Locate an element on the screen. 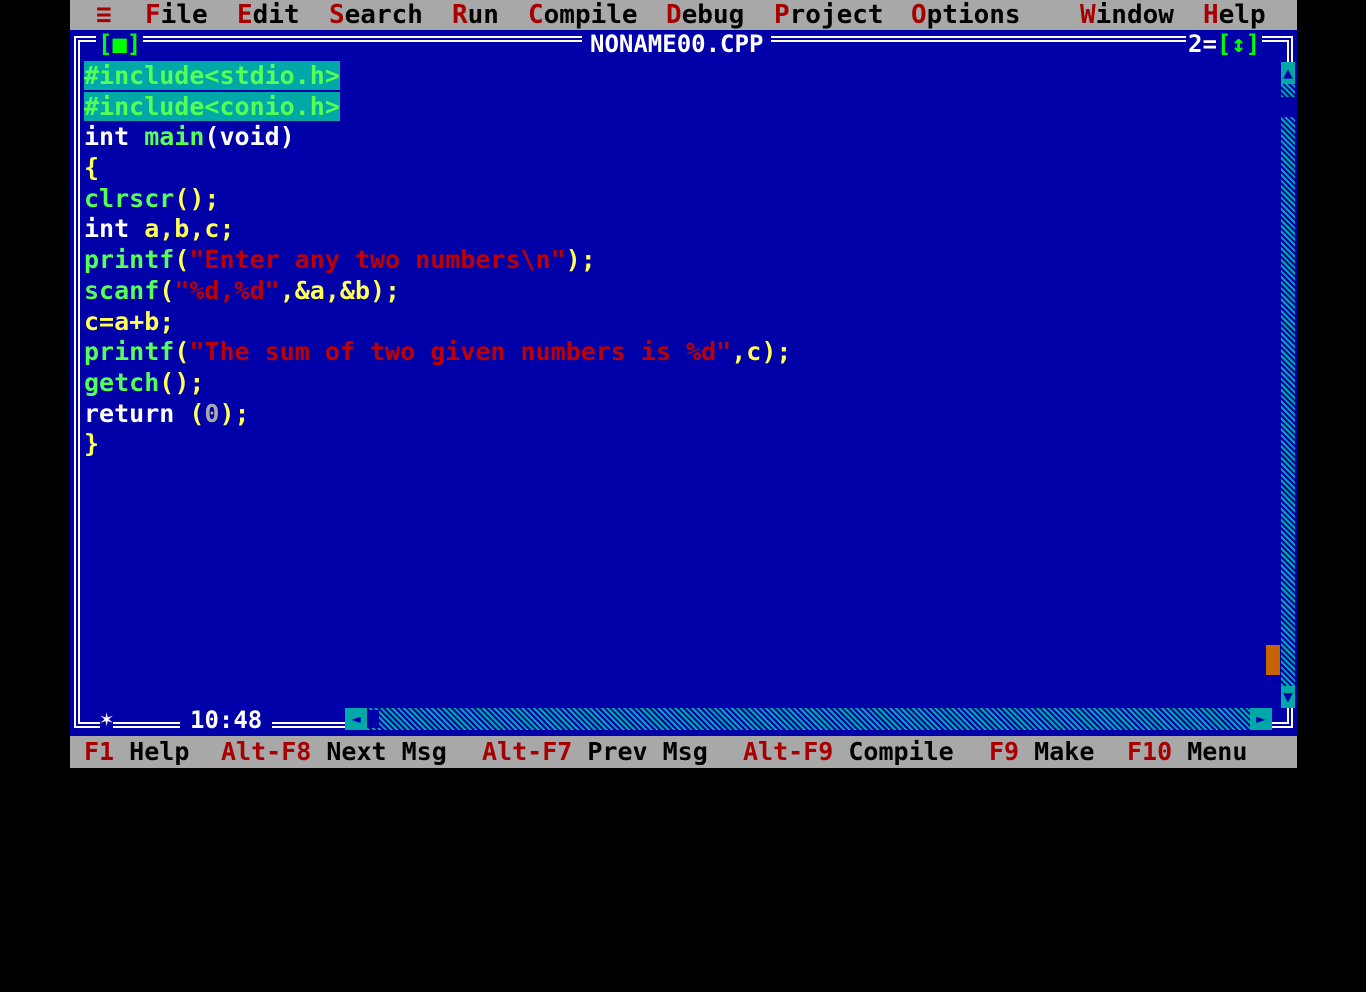  menu-run: Run is located at coordinates (475, 15).